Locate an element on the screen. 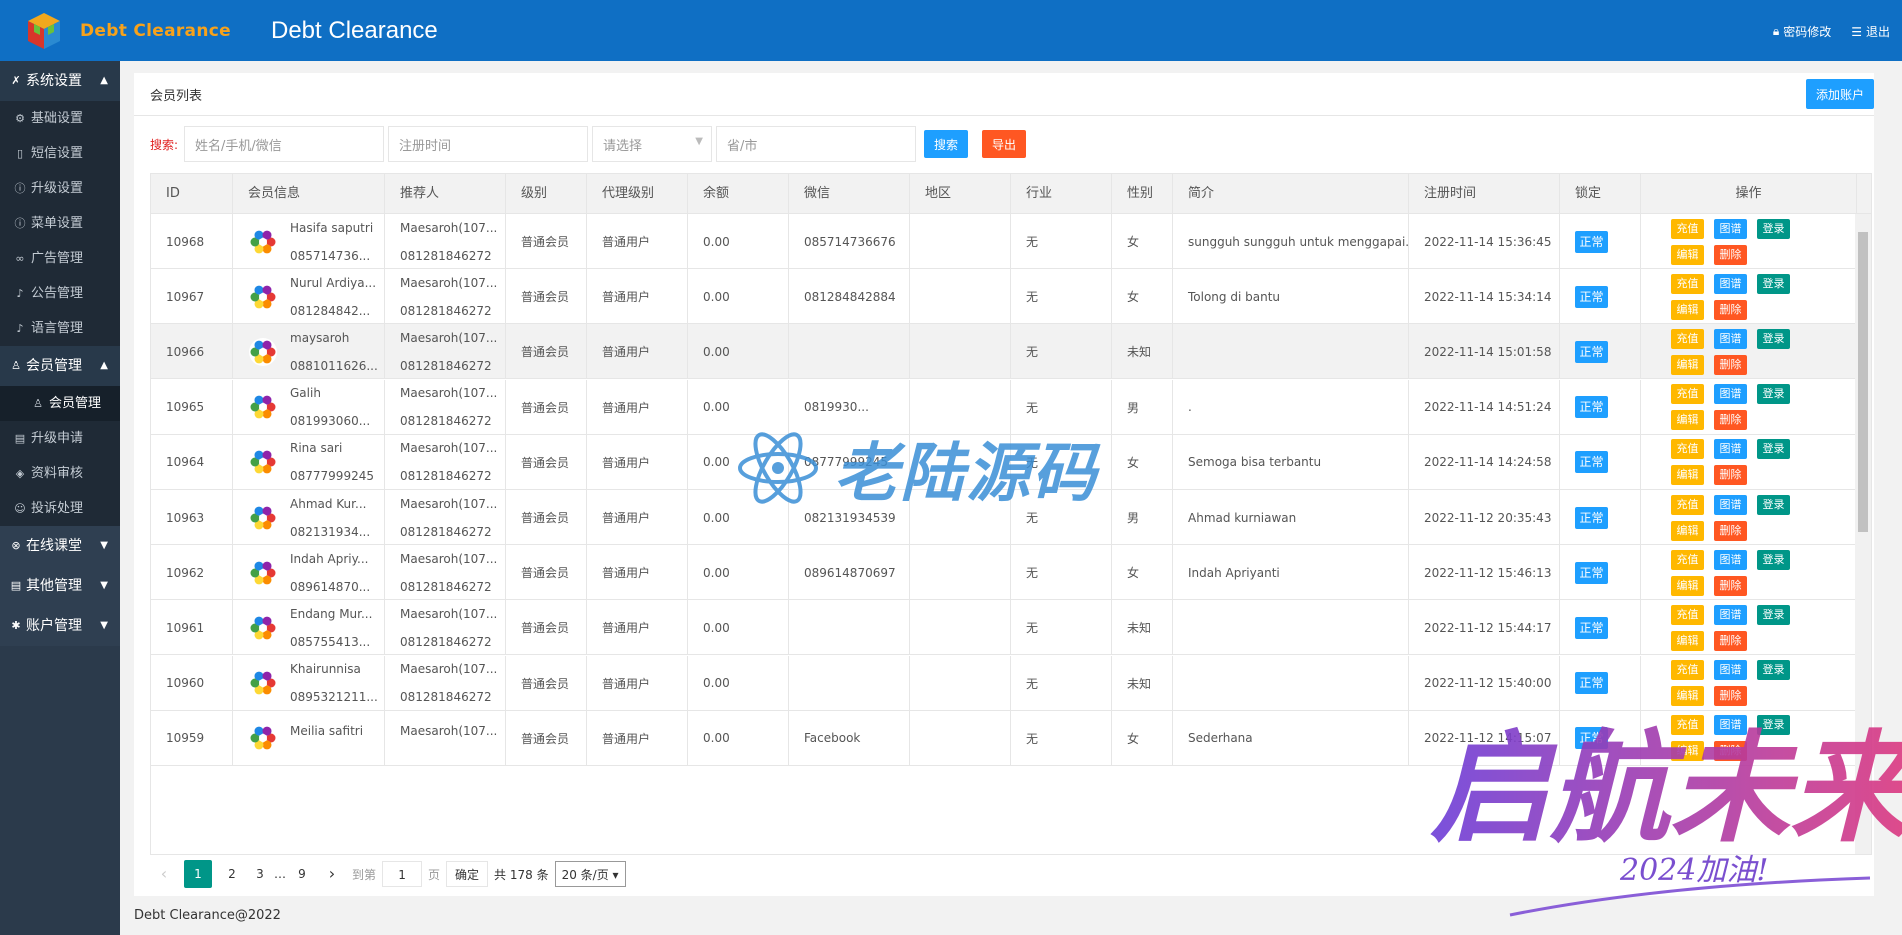 This screenshot has width=1902, height=935. sidebar-item-member-management: ♙ 会员管理 is located at coordinates (60, 403).